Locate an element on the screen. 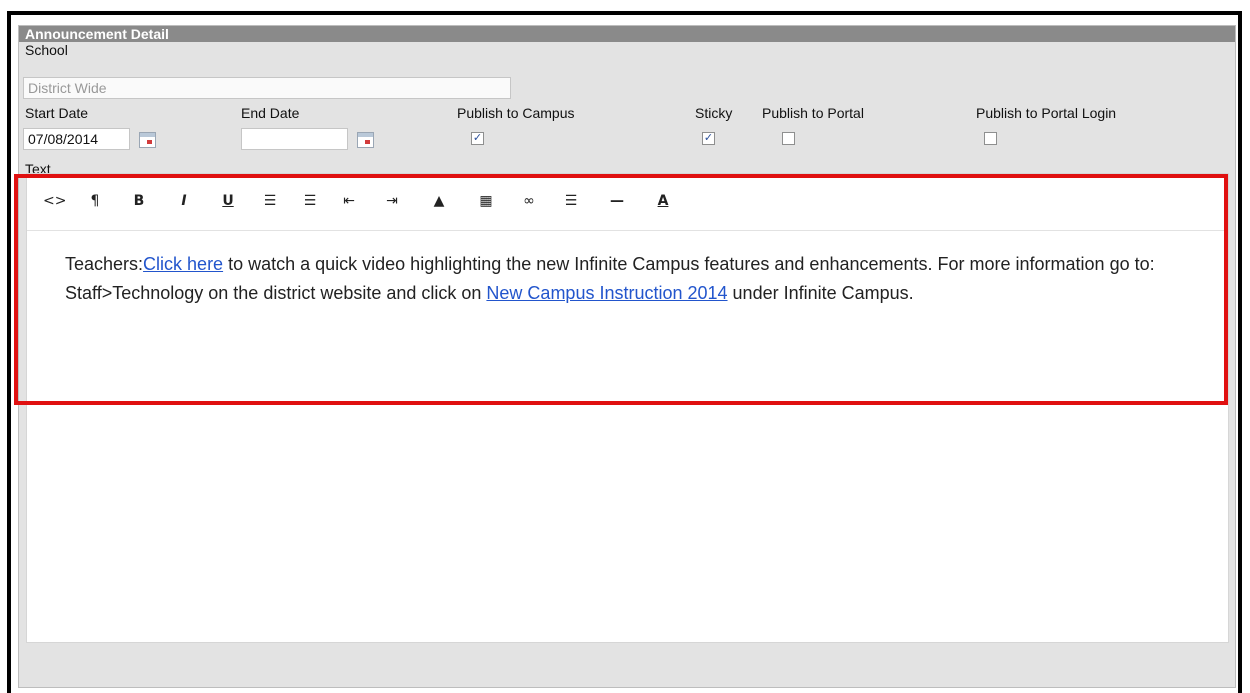  end-date-field is located at coordinates (294, 139).